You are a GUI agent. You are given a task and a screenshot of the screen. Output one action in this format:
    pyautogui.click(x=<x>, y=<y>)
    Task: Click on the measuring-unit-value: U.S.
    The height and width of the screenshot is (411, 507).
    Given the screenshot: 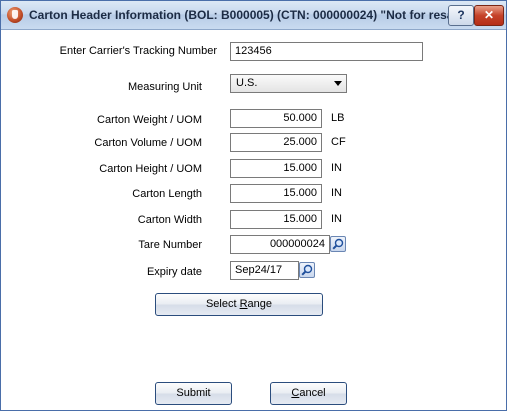 What is the action you would take?
    pyautogui.click(x=247, y=83)
    